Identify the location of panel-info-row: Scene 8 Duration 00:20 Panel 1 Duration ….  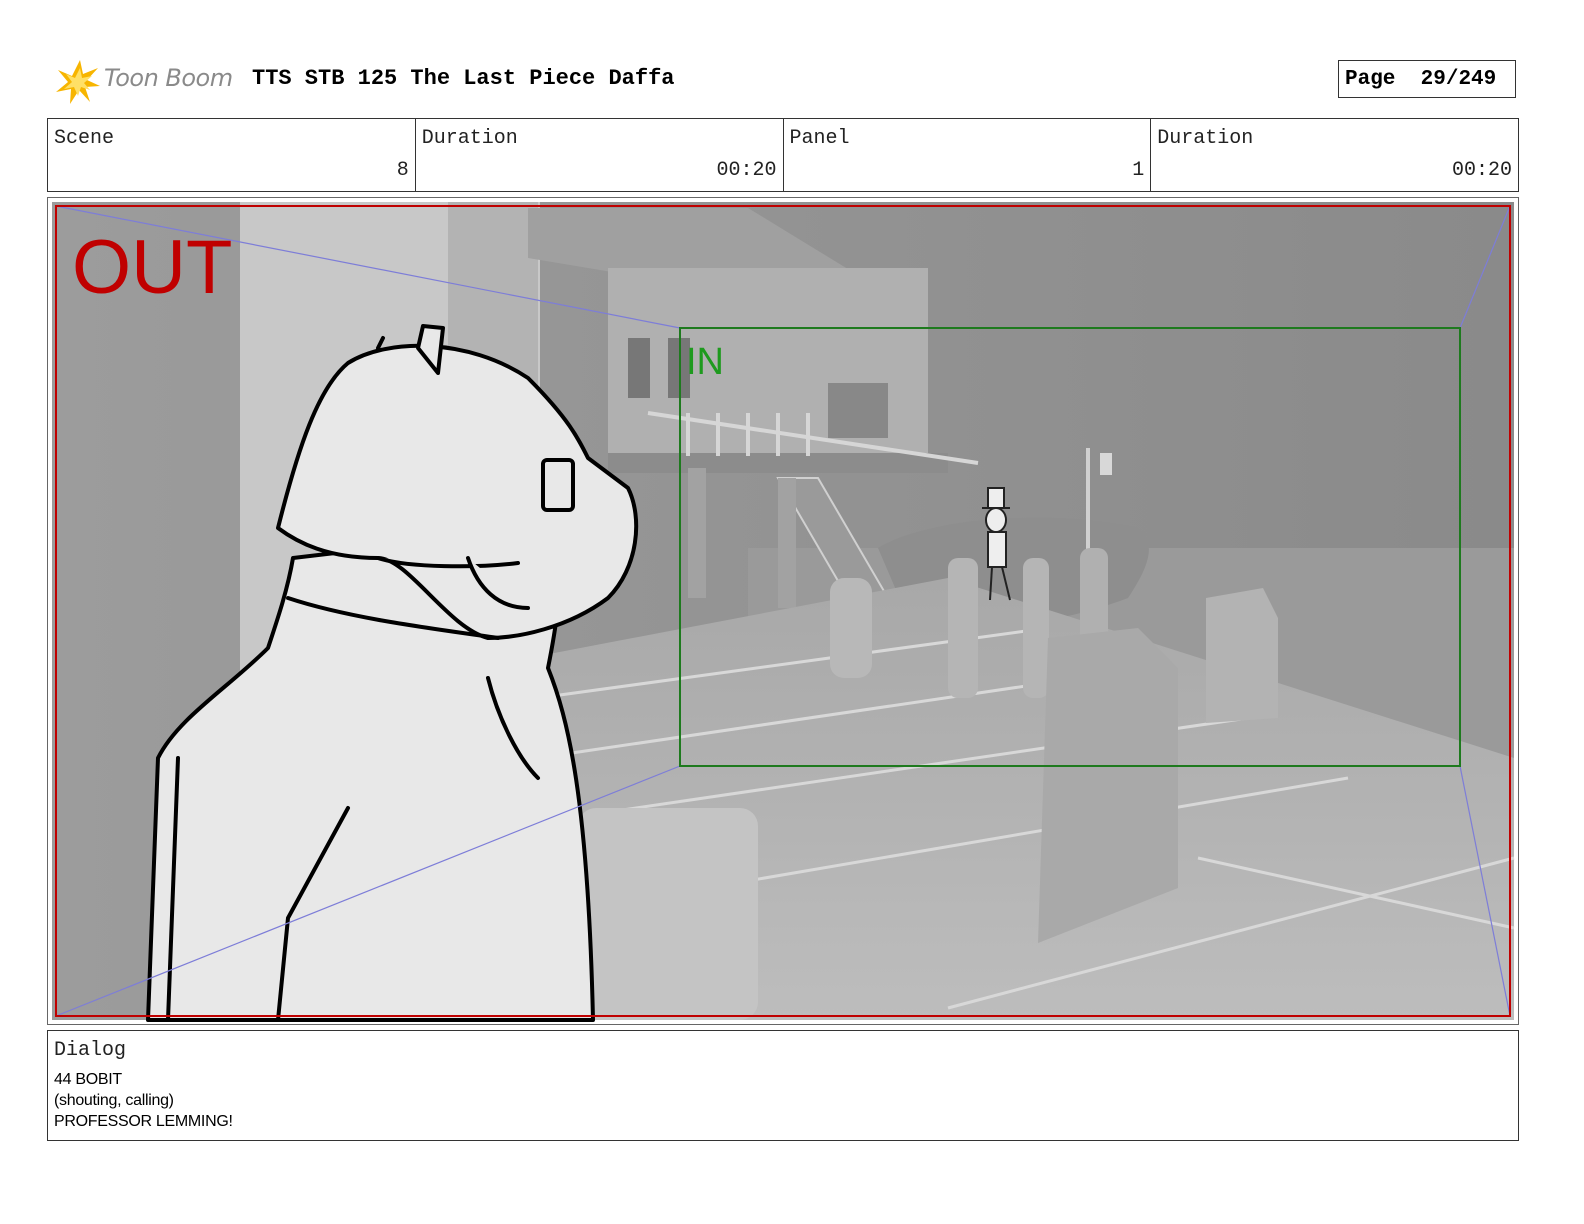
(783, 155).